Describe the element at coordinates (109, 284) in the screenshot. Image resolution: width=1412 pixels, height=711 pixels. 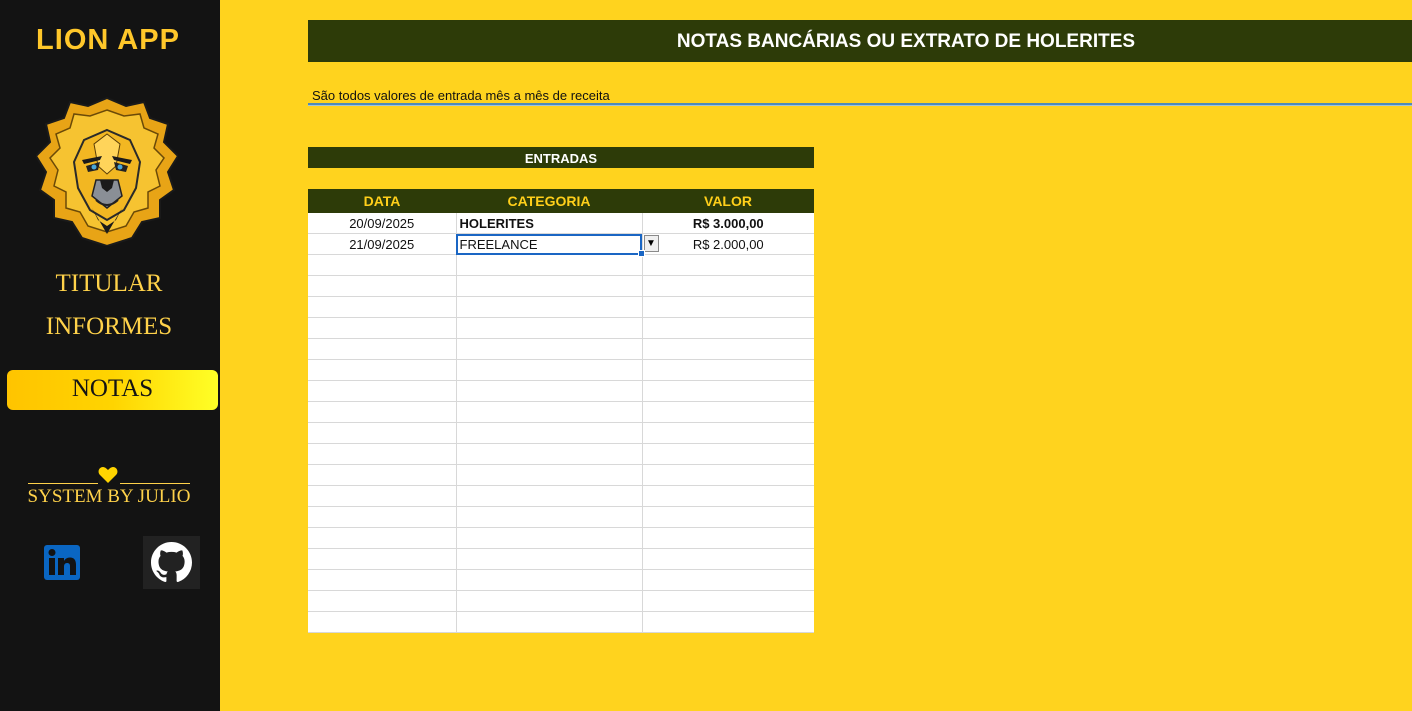
I see `nav-item-titular: TITULAR` at that location.